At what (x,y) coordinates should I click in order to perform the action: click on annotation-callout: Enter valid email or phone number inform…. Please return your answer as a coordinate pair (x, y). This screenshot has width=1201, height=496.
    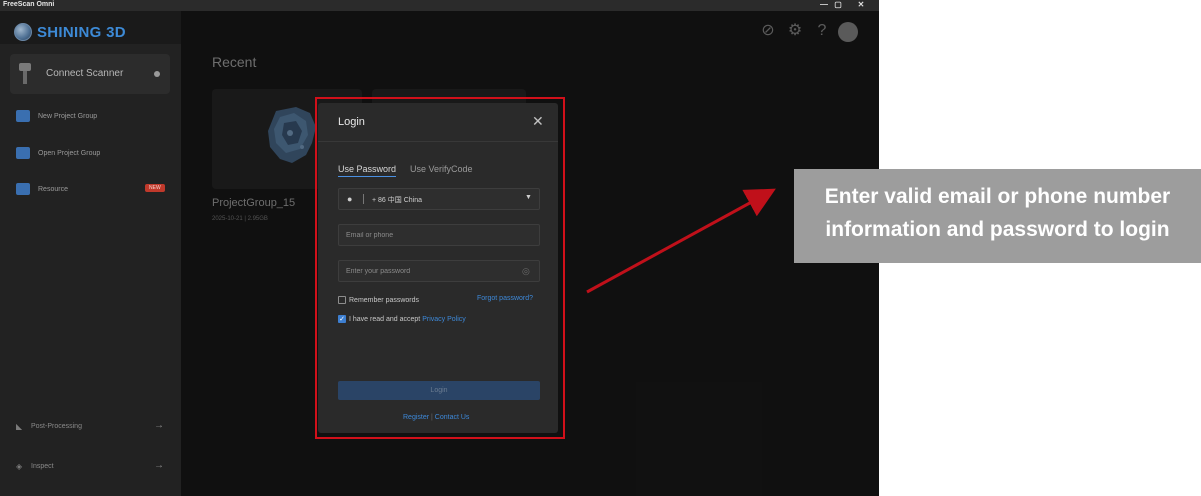
    Looking at the image, I should click on (997, 216).